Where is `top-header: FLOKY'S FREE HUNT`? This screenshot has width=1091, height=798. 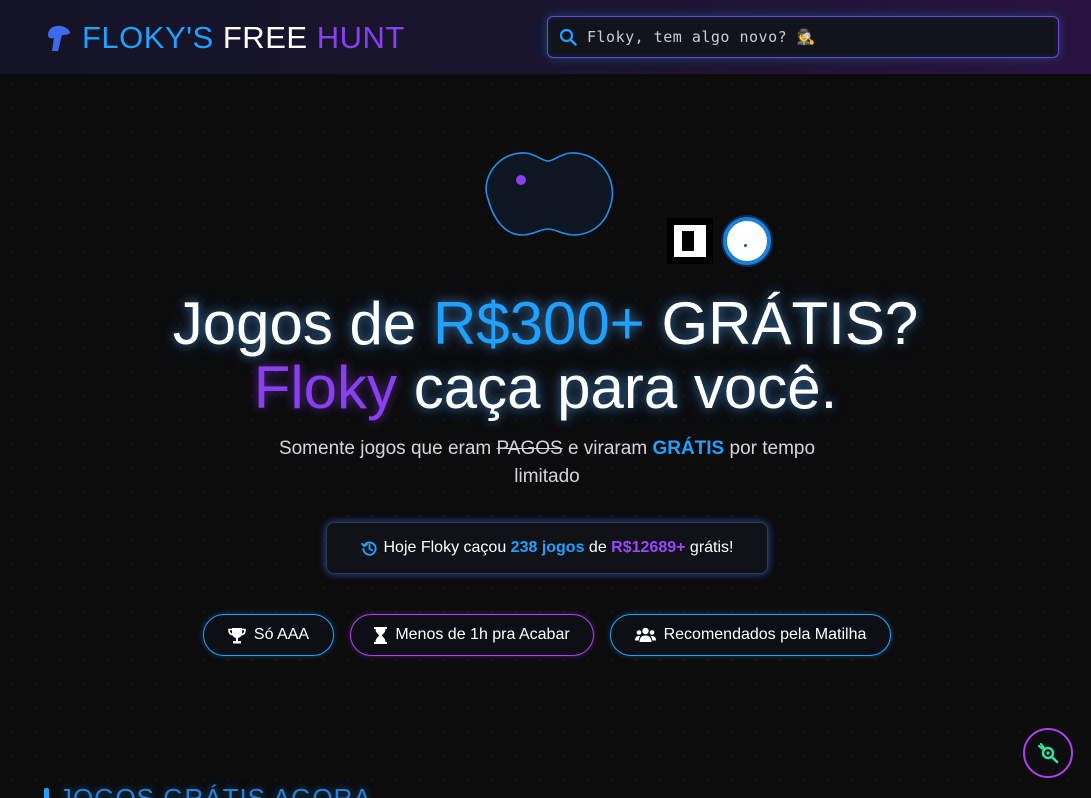
top-header: FLOKY'S FREE HUNT is located at coordinates (545, 37).